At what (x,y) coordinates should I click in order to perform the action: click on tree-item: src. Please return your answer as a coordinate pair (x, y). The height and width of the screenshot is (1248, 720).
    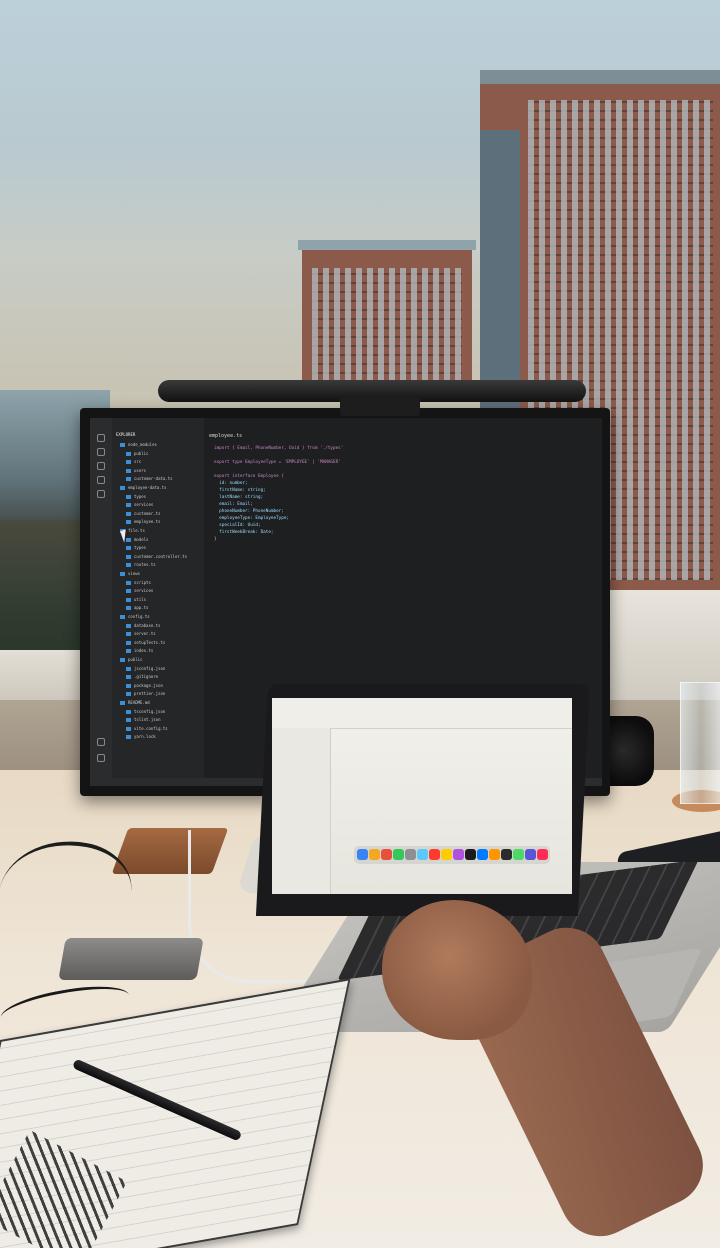
    Looking at the image, I should click on (133, 462).